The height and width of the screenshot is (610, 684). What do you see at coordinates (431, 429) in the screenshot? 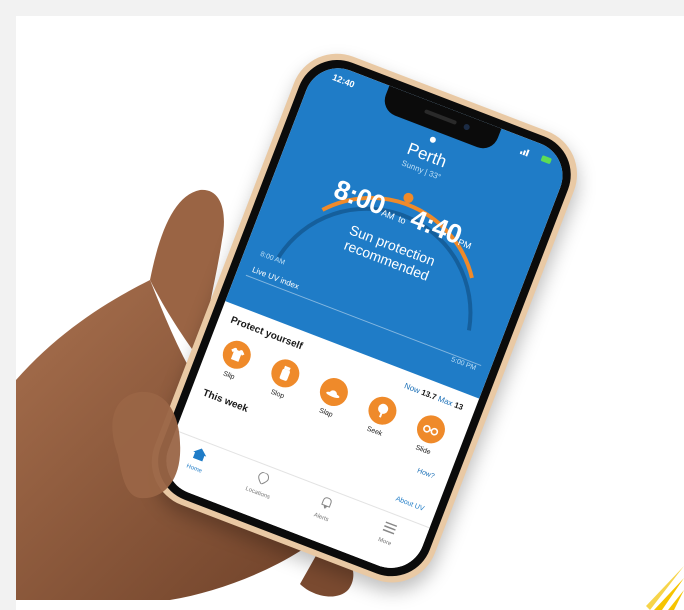
I see `sunglasses-icon` at bounding box center [431, 429].